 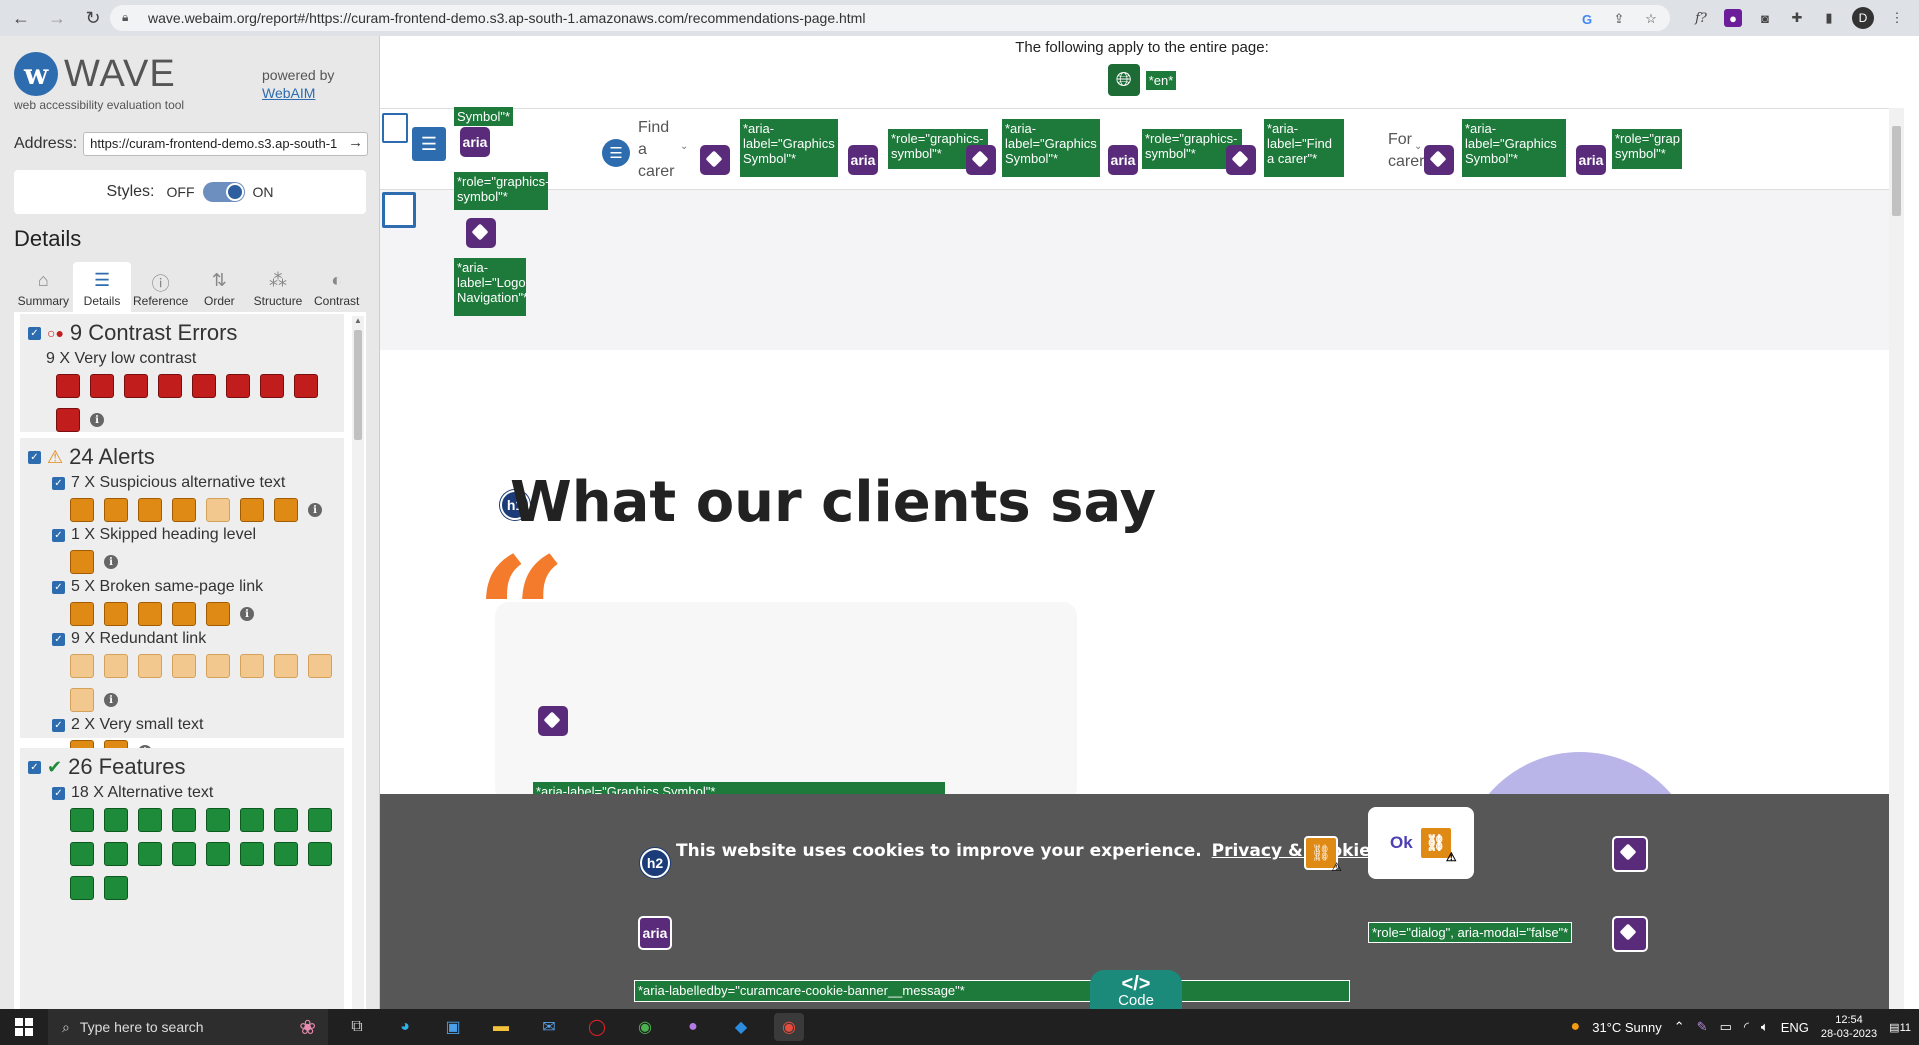 What do you see at coordinates (658, 150) in the screenshot?
I see `find-a-carer-link: Find a carer` at bounding box center [658, 150].